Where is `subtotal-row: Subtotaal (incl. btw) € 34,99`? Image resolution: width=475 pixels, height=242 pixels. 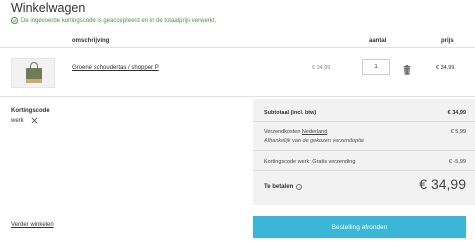
subtotal-row: Subtotaal (incl. btw) € 34,99 is located at coordinates (365, 113).